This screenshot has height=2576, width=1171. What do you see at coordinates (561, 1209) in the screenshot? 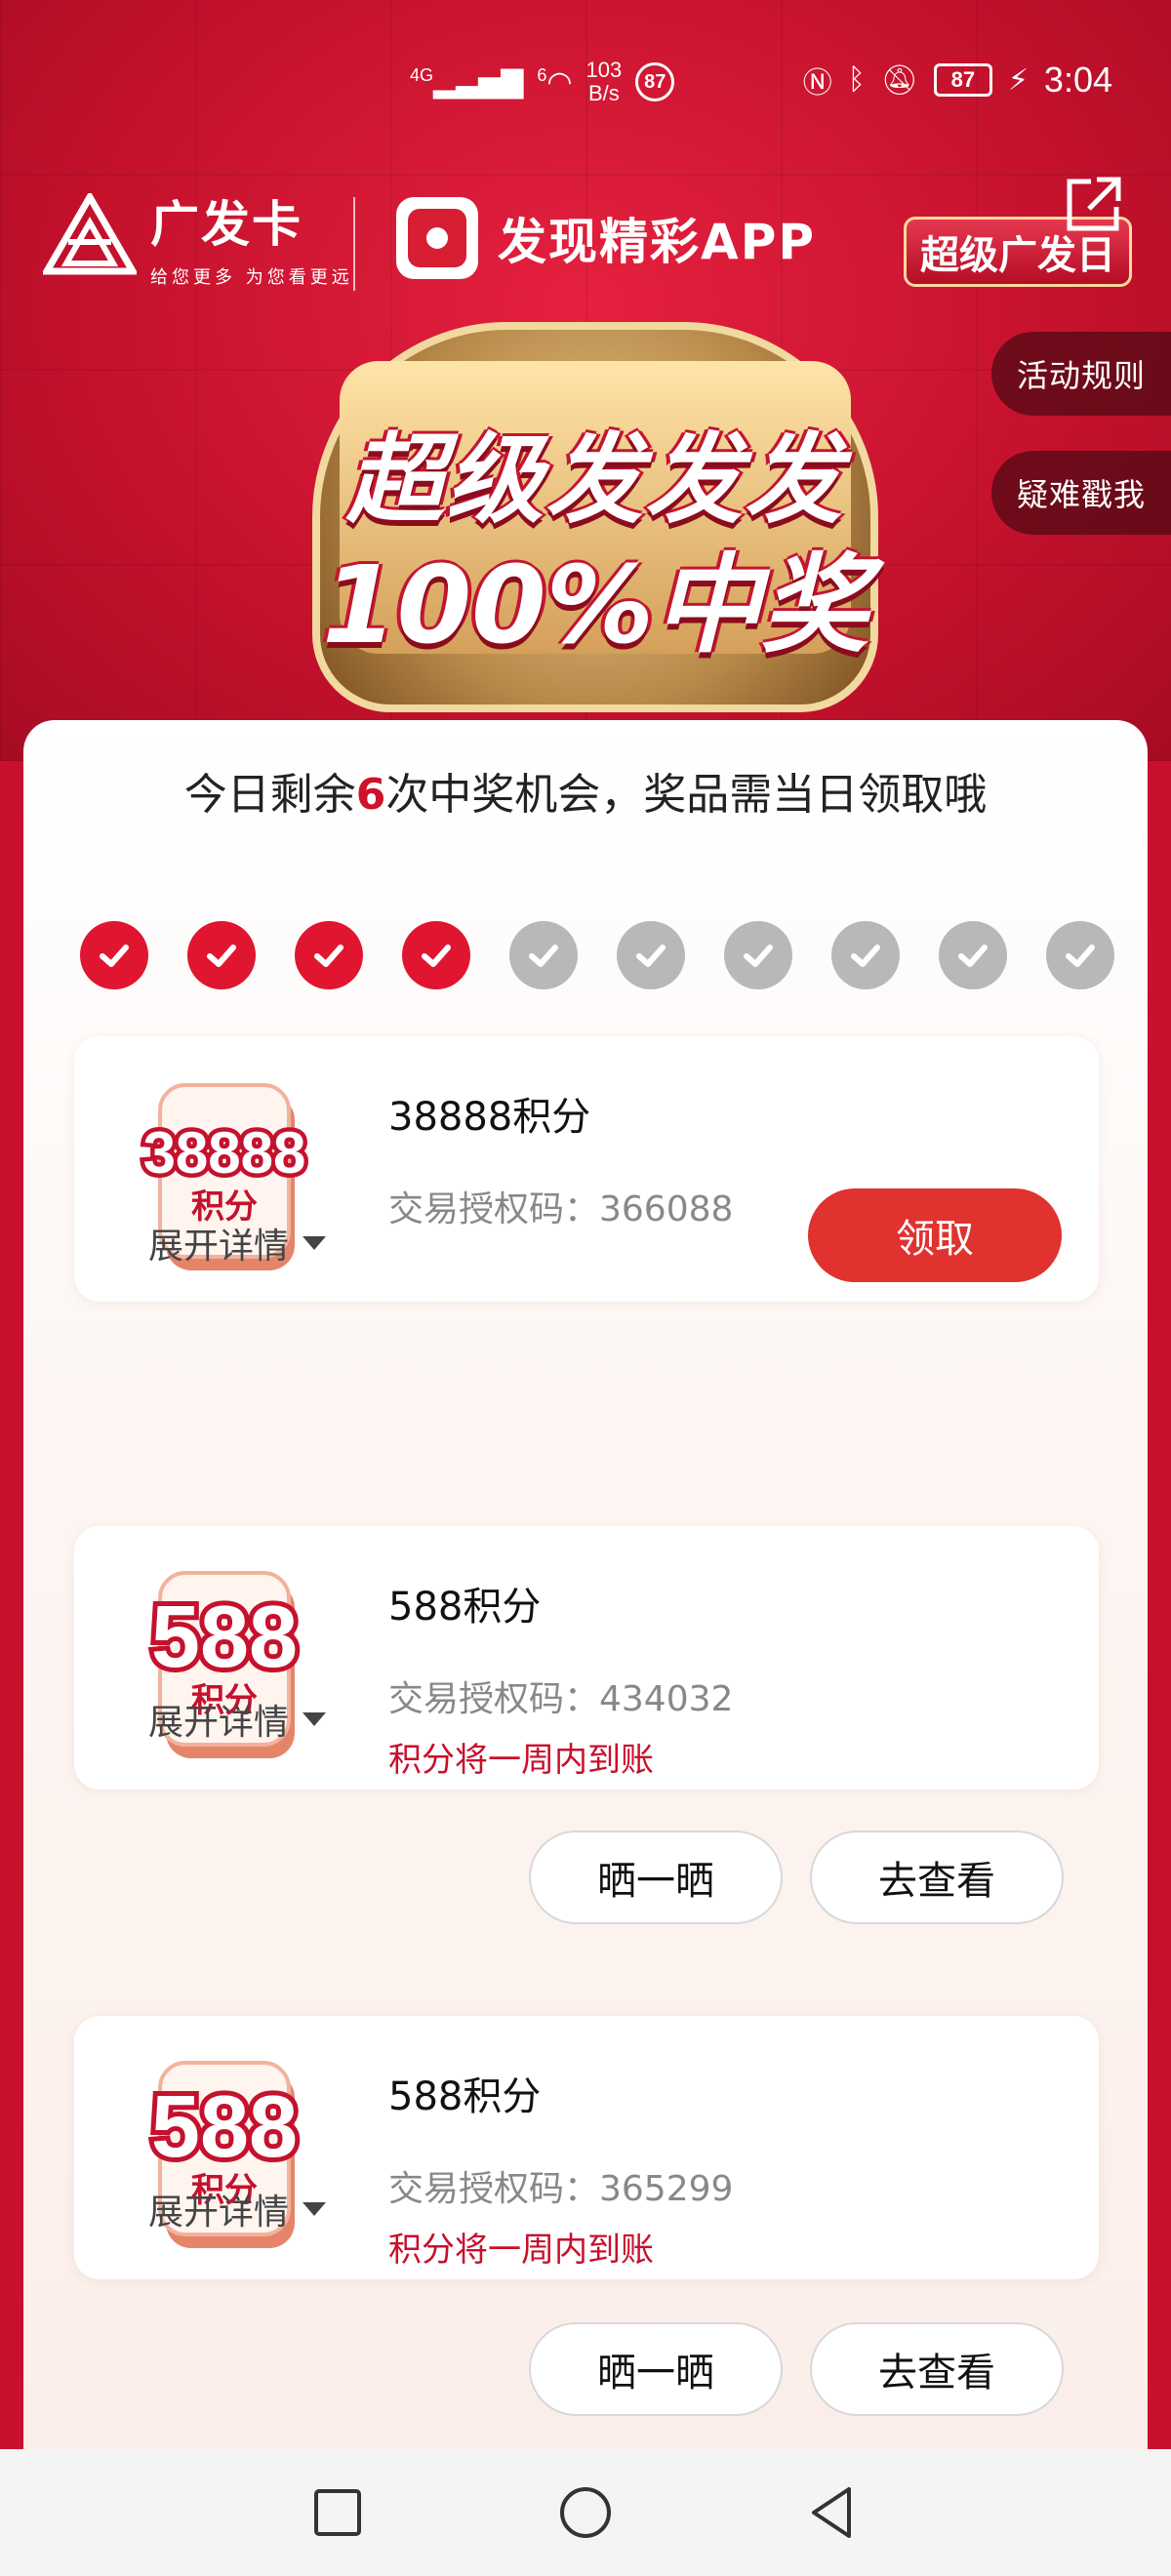
I see `prize-code: 交易授权码：366088` at bounding box center [561, 1209].